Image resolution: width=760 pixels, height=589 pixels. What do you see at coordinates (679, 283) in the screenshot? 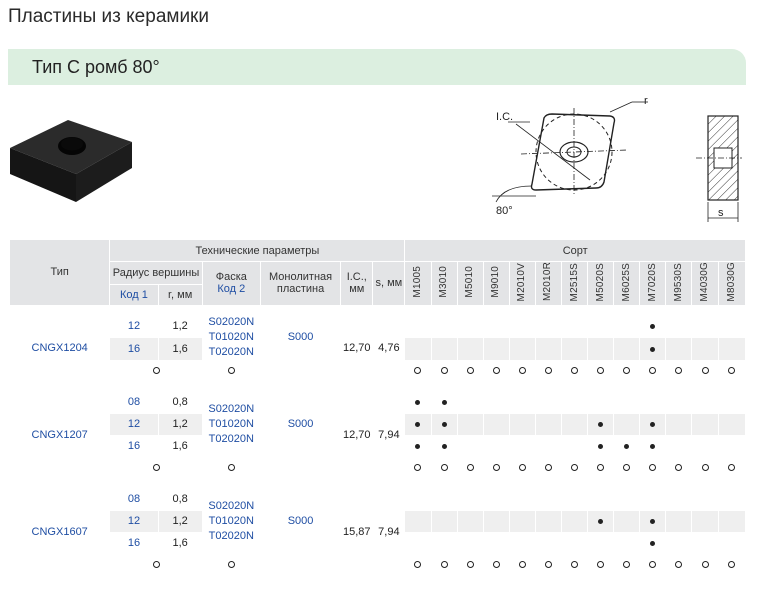
I see `grade-col-10: M9530S` at bounding box center [679, 283].